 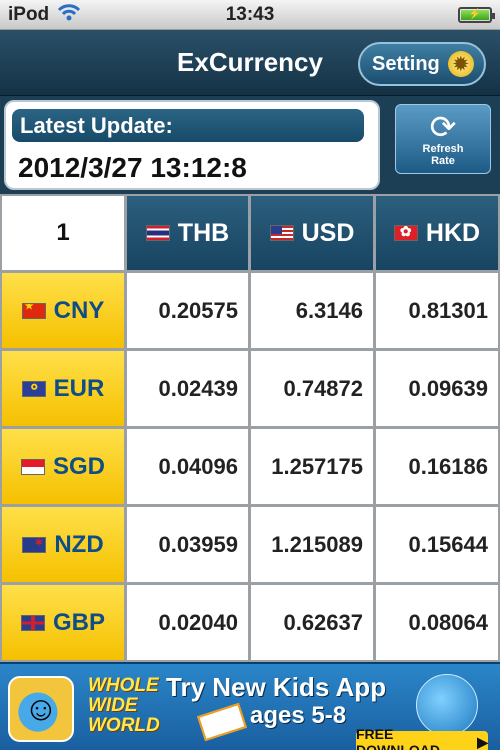 What do you see at coordinates (32, 466) in the screenshot?
I see `singapore-flag-icon` at bounding box center [32, 466].